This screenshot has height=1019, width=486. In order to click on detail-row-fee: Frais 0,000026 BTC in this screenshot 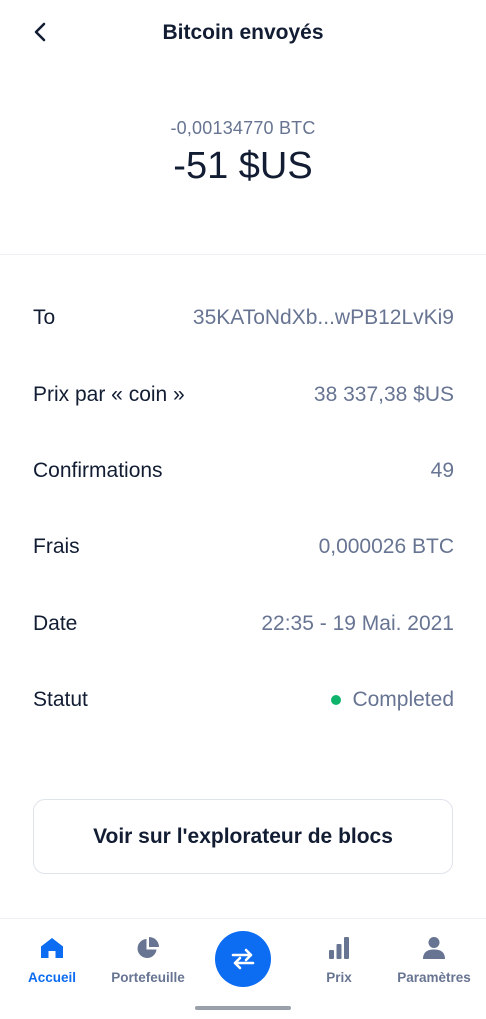, I will do `click(243, 547)`.